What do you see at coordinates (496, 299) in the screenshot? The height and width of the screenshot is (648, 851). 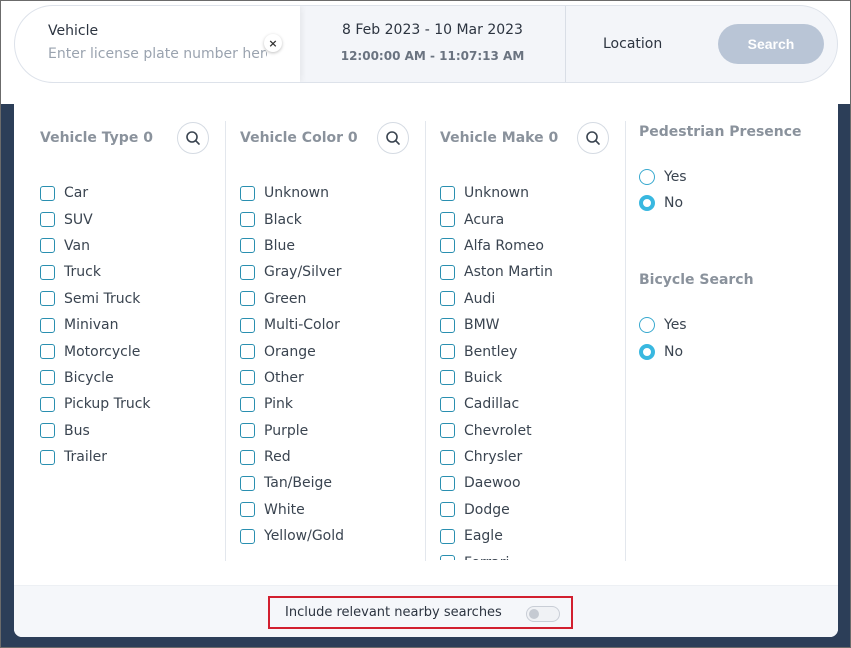 I see `vehicle-make-option: Audi` at bounding box center [496, 299].